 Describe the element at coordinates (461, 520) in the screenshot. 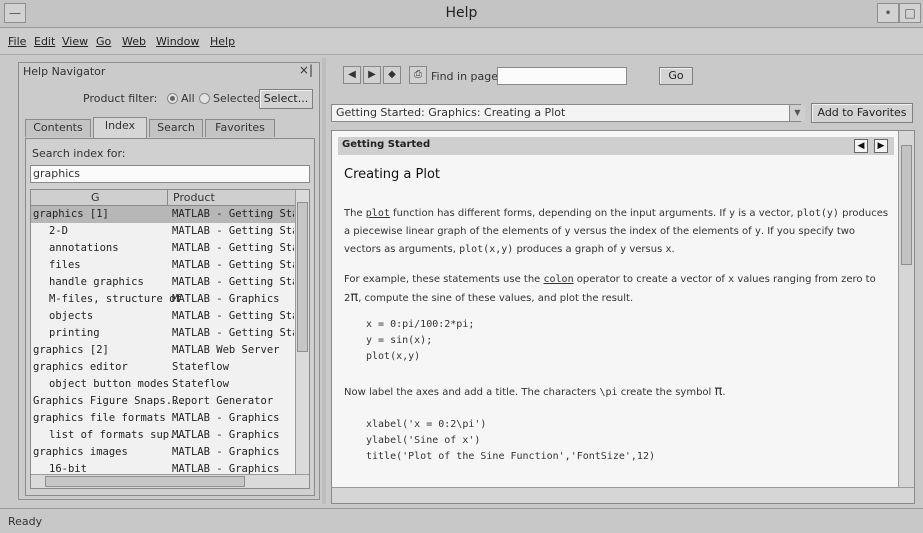

I see `status-bar: Ready` at that location.